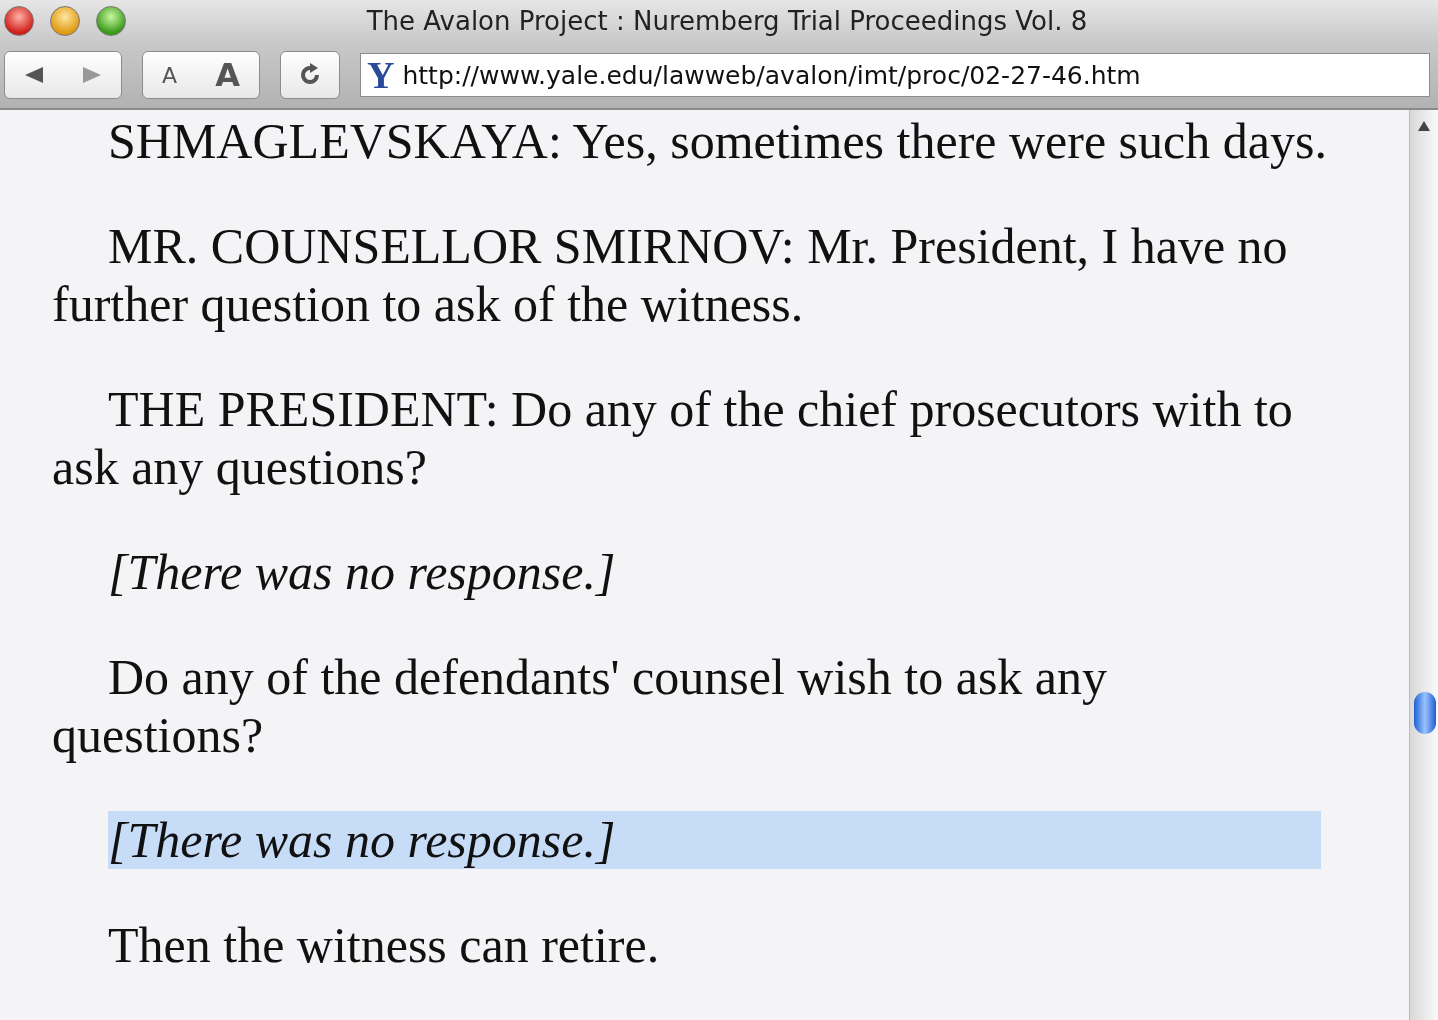 The height and width of the screenshot is (1020, 1438). Describe the element at coordinates (92, 75) in the screenshot. I see `forward-icon` at that location.